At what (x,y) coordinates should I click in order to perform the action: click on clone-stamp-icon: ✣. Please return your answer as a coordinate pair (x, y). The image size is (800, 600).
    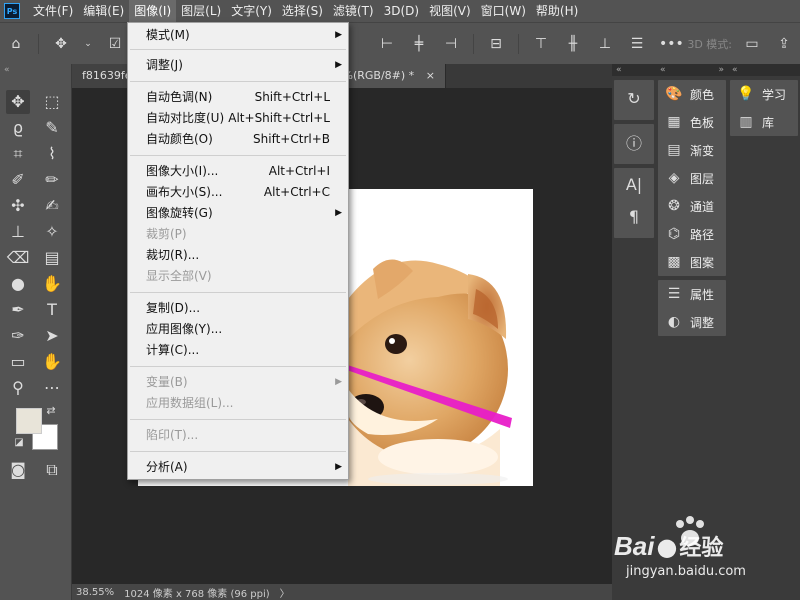
    Looking at the image, I should click on (18, 206).